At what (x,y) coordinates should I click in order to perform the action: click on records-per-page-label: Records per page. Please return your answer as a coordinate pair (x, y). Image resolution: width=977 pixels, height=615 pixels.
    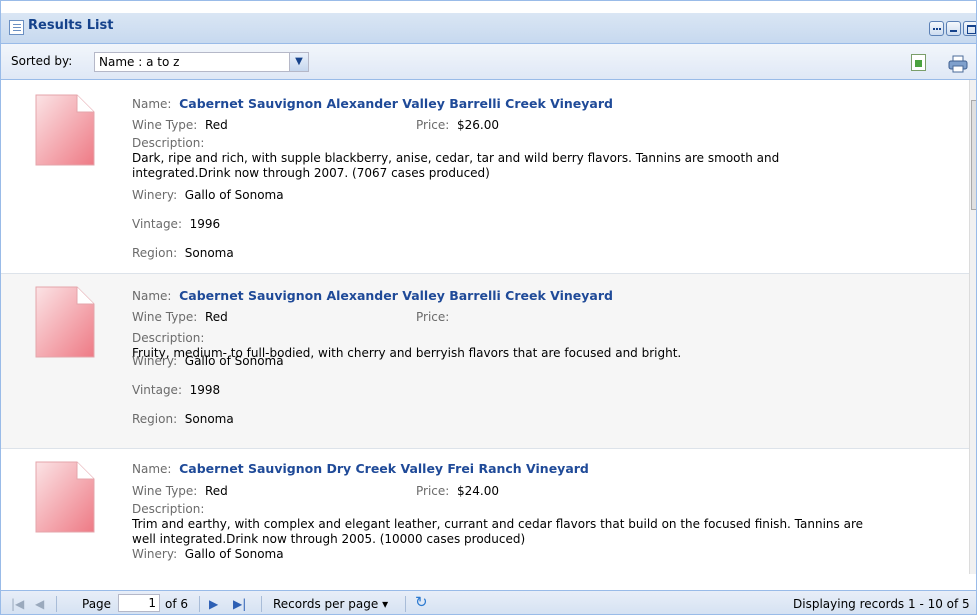
    Looking at the image, I should click on (326, 604).